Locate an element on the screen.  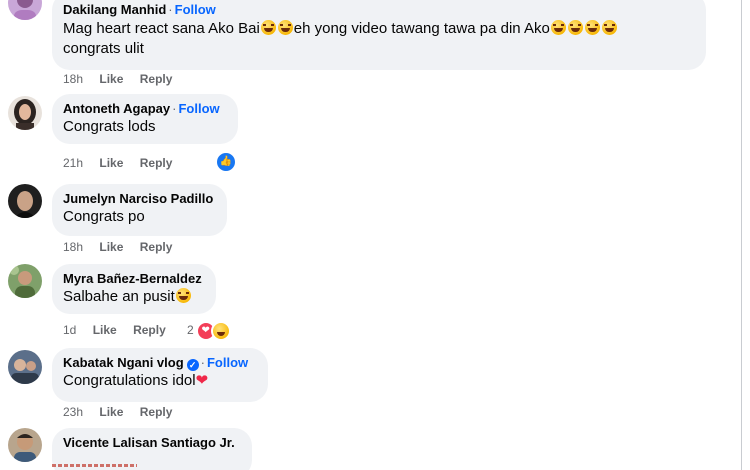
author-line: Dakilang Manhid · Follow is located at coordinates (139, 9).